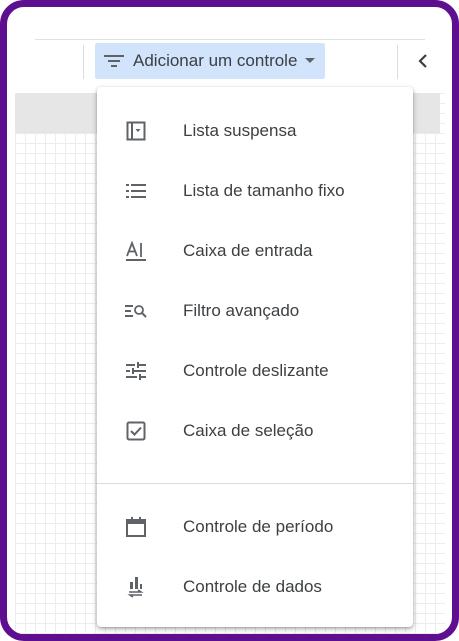 The height and width of the screenshot is (641, 459). I want to click on menu-item-slider: Controle deslizante, so click(255, 371).